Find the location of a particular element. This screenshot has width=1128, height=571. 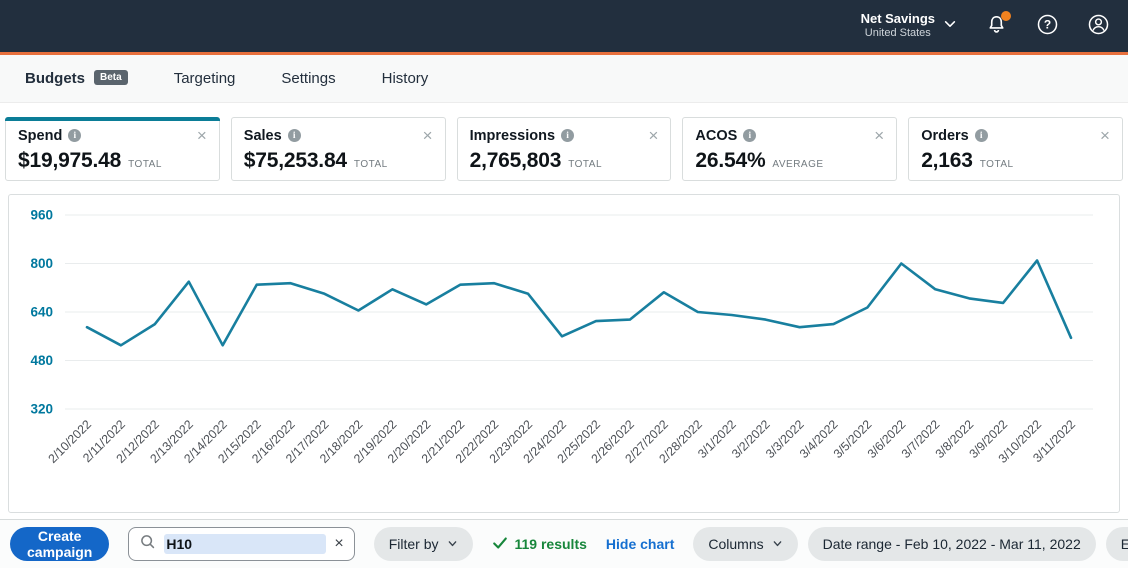

account-switcher: Net Savings United States is located at coordinates (909, 26).